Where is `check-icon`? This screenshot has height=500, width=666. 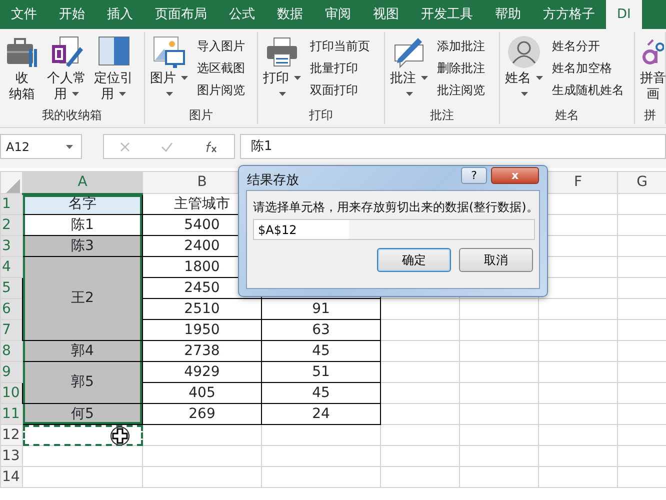
check-icon is located at coordinates (166, 147).